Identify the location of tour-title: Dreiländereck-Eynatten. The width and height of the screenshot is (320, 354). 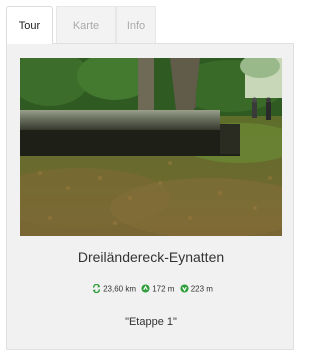
(151, 257).